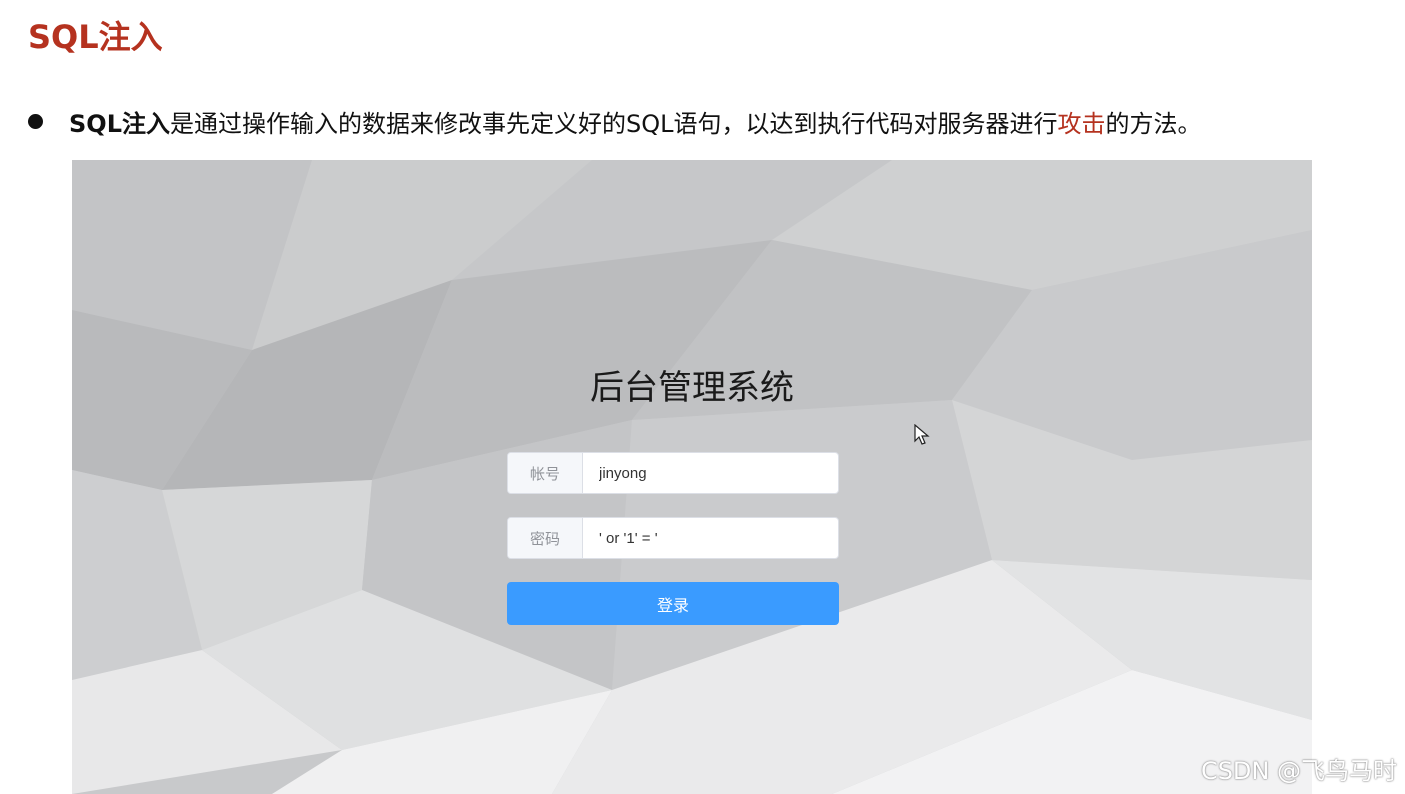 This screenshot has width=1405, height=794. What do you see at coordinates (922, 434) in the screenshot?
I see `mouse-pointer-icon` at bounding box center [922, 434].